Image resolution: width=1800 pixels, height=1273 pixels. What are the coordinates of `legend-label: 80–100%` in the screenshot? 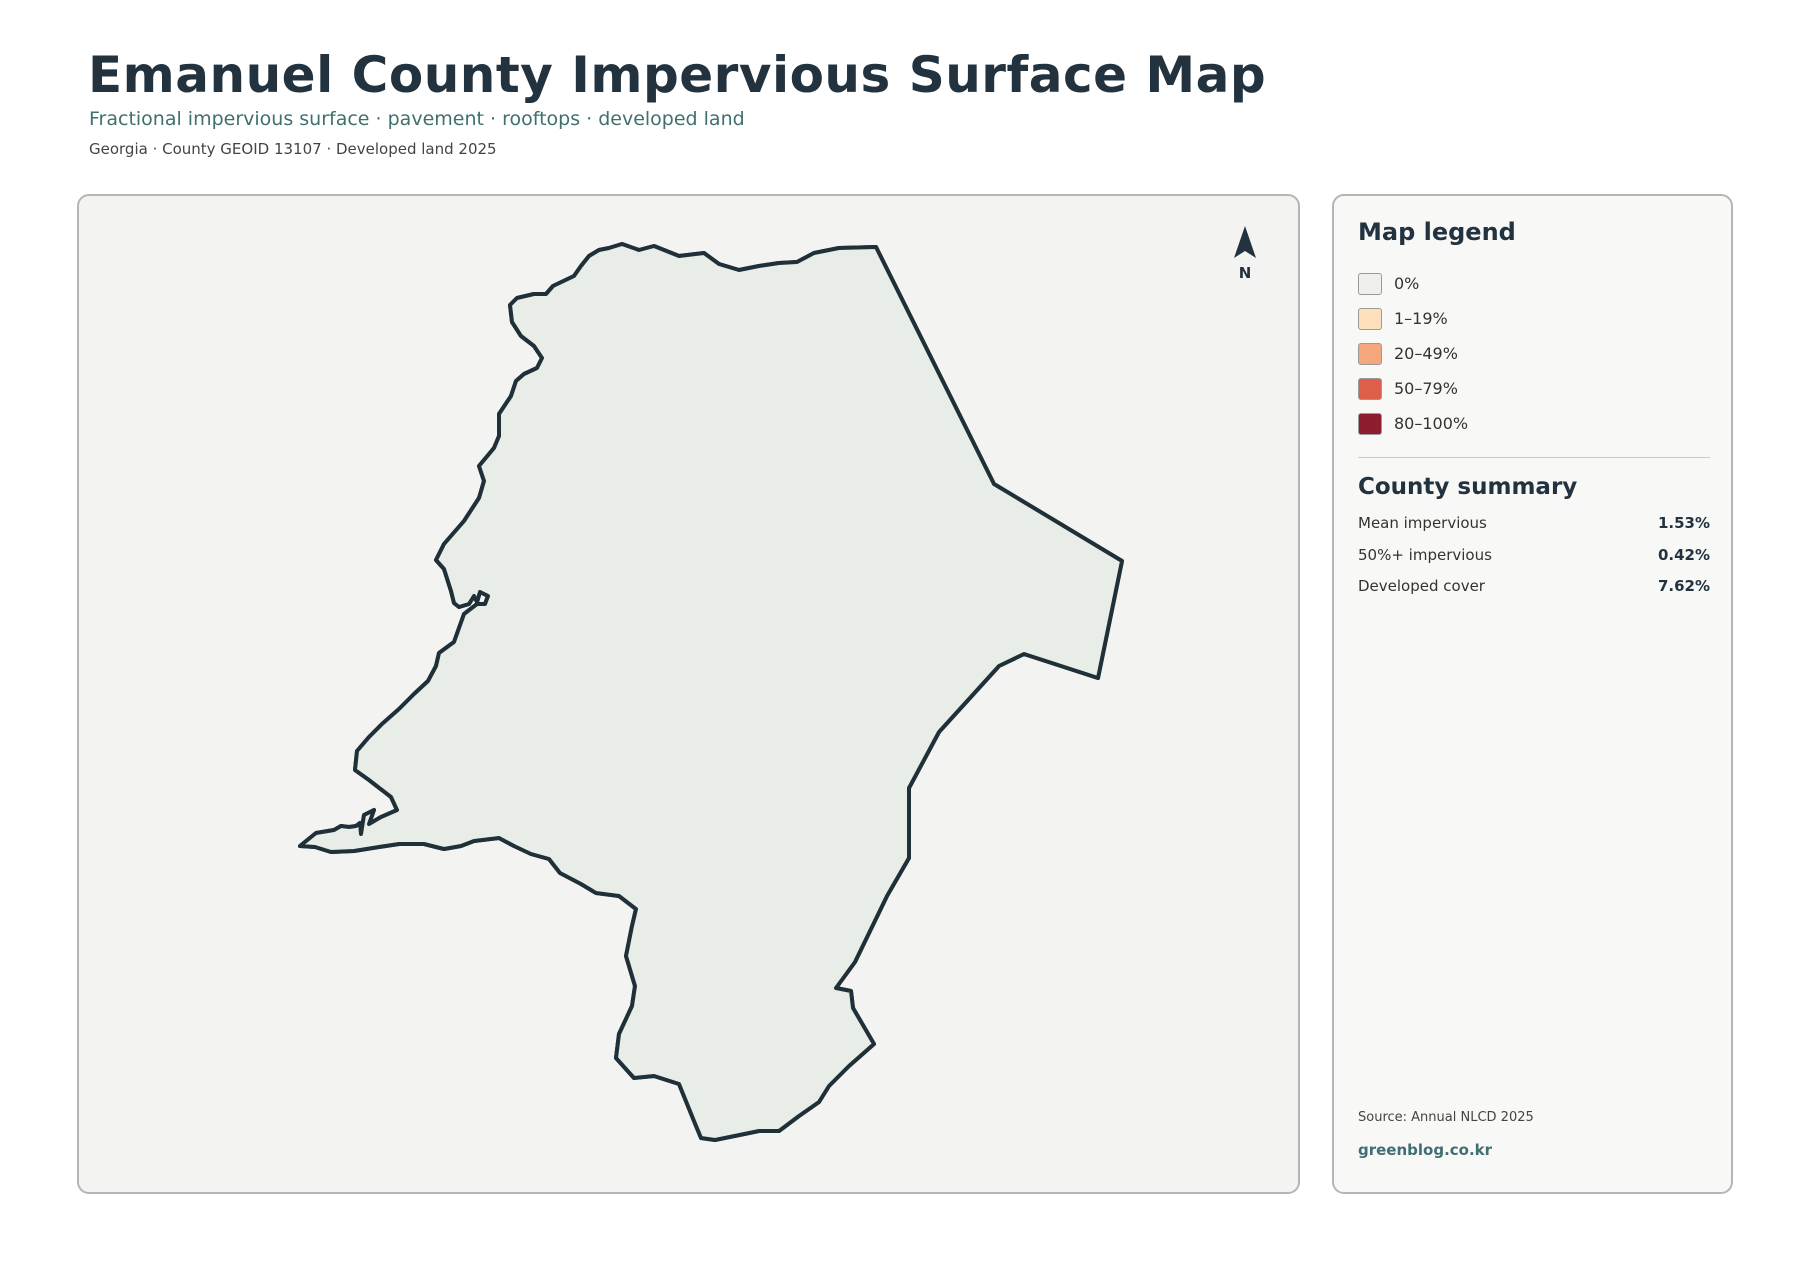 It's located at (1431, 423).